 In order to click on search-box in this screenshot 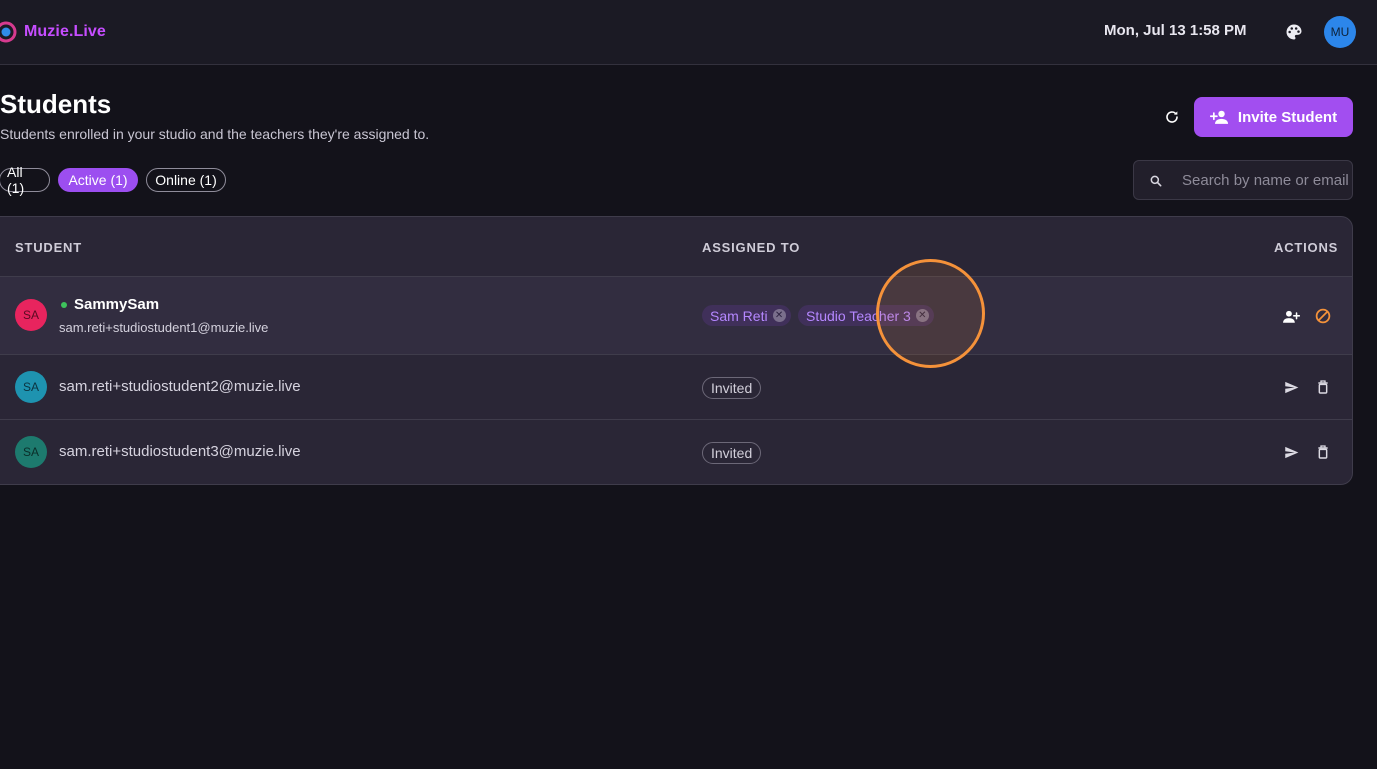, I will do `click(1243, 180)`.